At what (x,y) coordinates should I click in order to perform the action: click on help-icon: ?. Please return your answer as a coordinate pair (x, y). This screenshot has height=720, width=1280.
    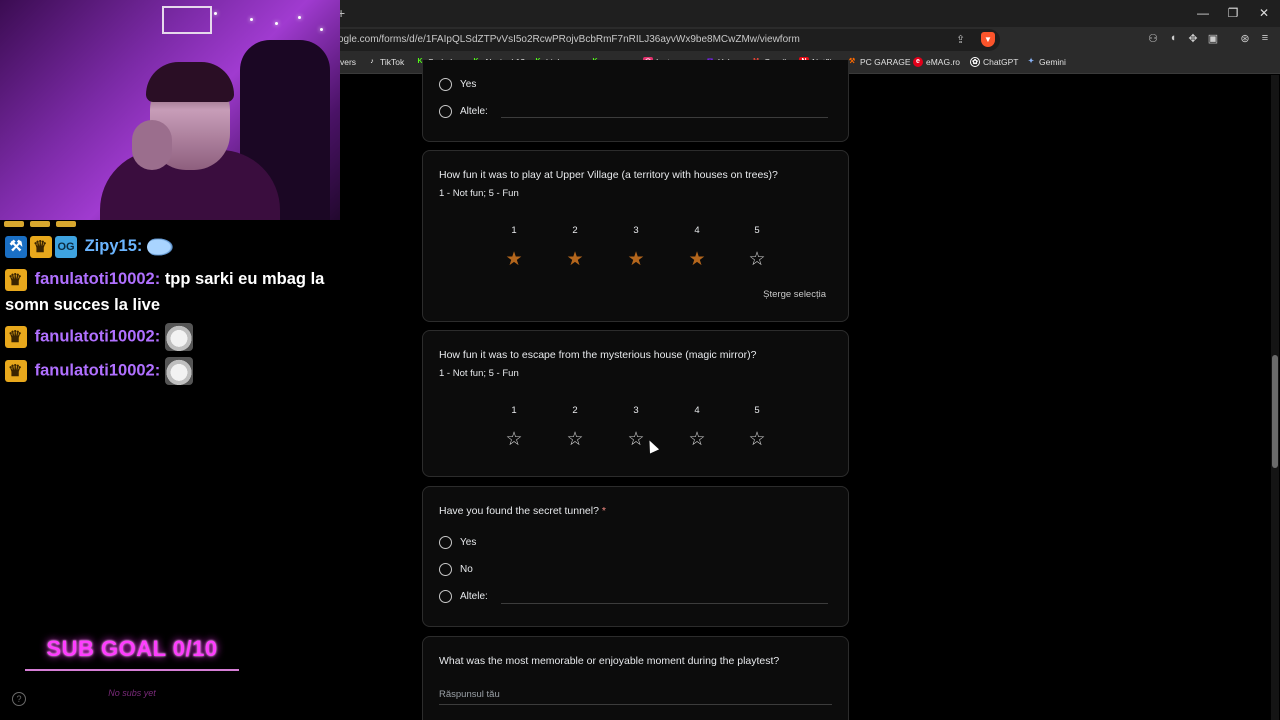
    Looking at the image, I should click on (19, 699).